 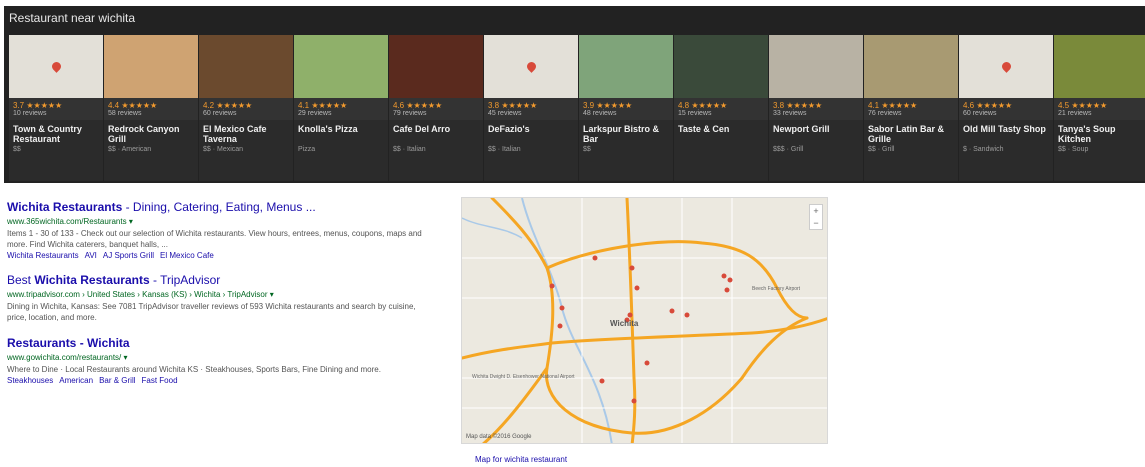 I want to click on card-name: Old Mill Tasty Shop, so click(x=1004, y=129).